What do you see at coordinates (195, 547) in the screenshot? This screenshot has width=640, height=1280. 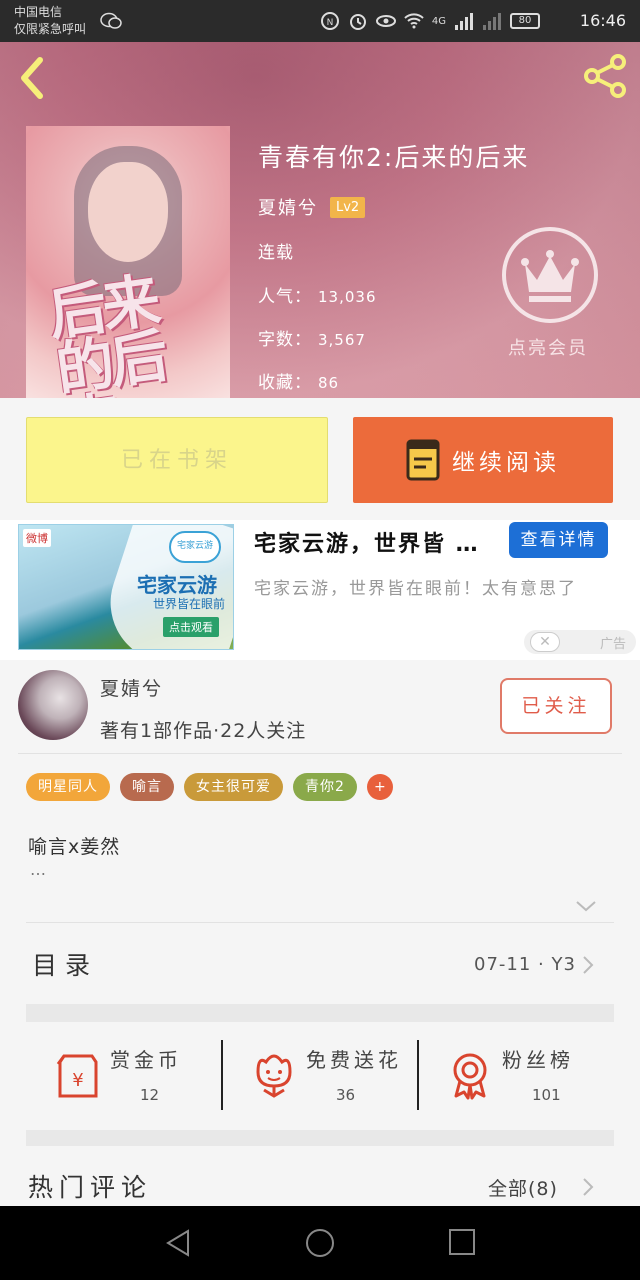 I see `ad-cloud-badge: 宅家云游` at bounding box center [195, 547].